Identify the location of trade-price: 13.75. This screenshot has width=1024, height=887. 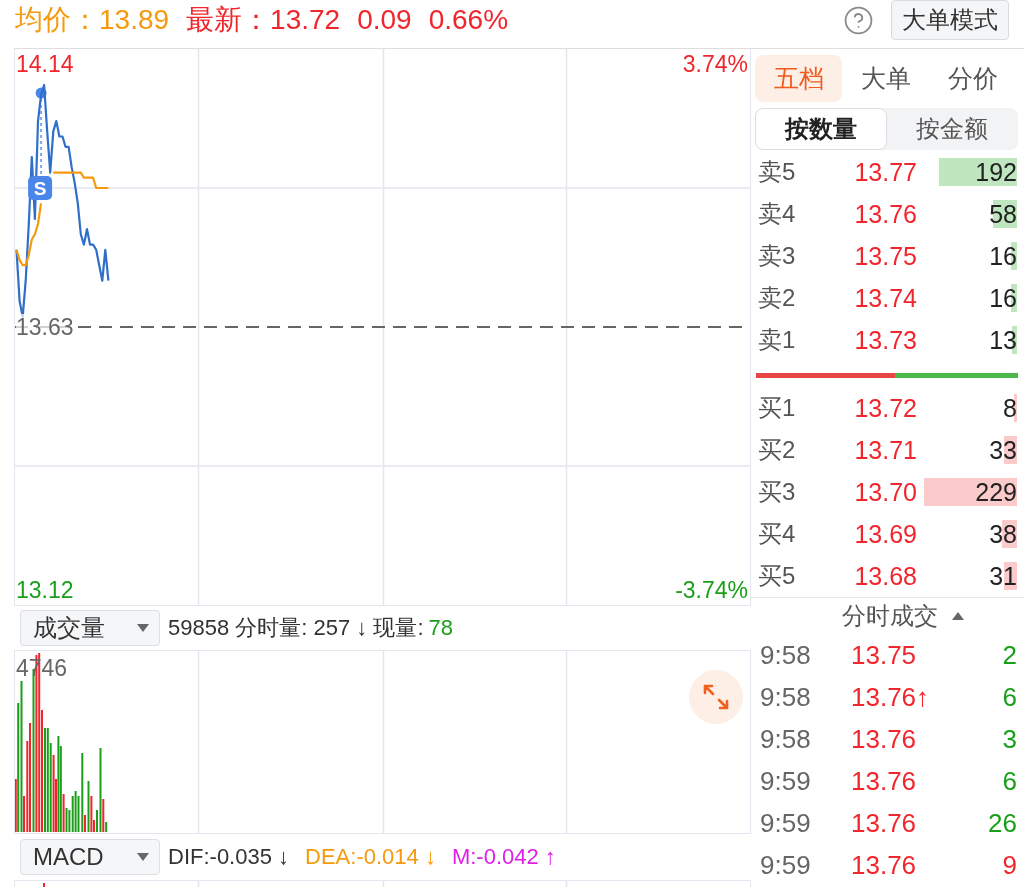
(884, 655).